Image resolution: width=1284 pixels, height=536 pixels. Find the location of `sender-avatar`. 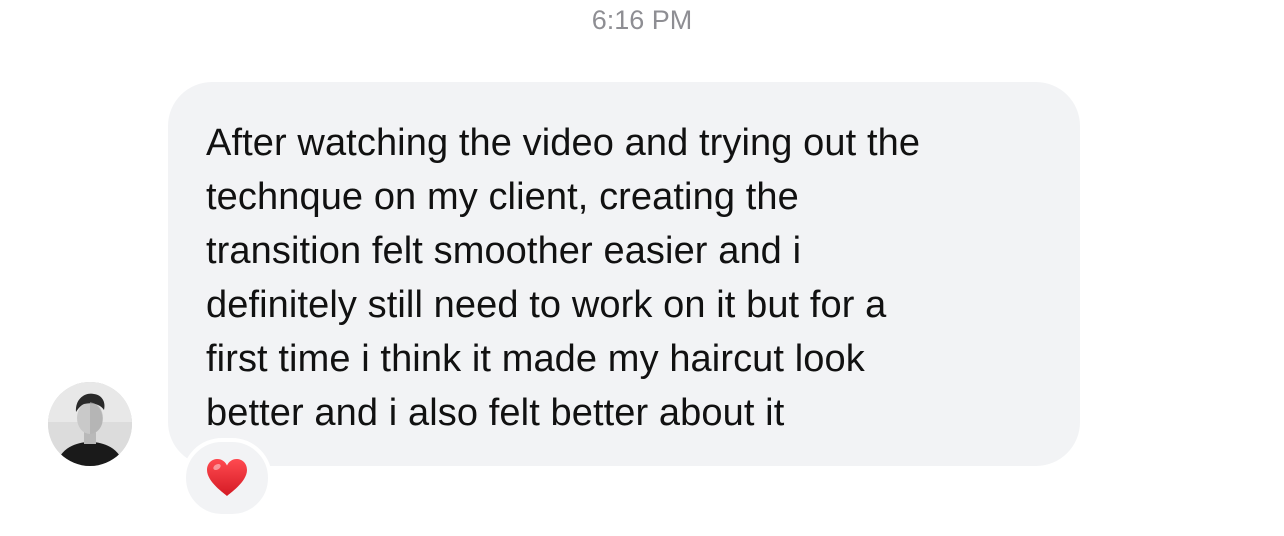

sender-avatar is located at coordinates (90, 424).